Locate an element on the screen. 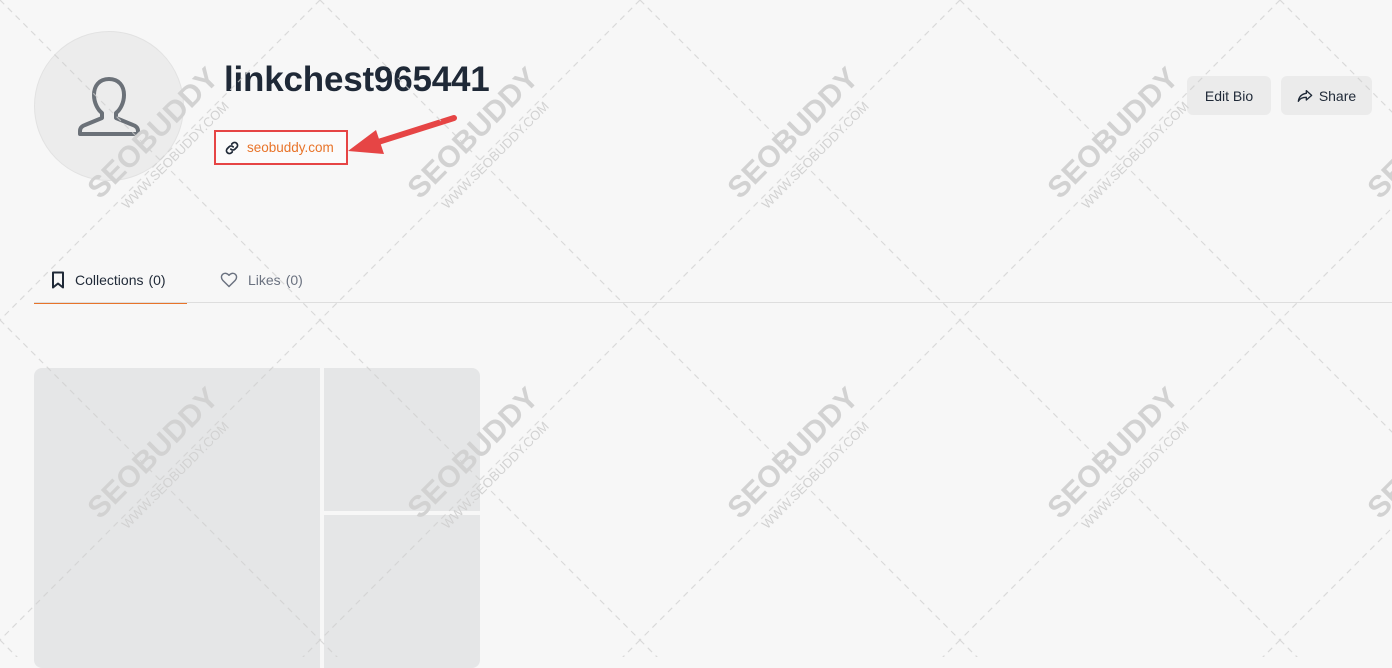  user-placeholder-icon is located at coordinates (109, 106).